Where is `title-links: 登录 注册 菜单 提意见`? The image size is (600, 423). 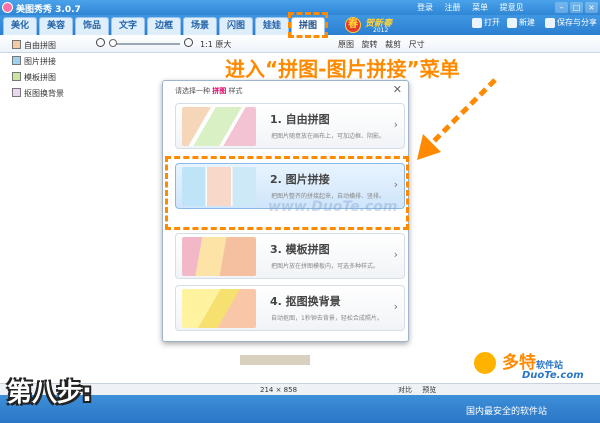
title-links: 登录 注册 菜单 提意见 is located at coordinates (475, 7).